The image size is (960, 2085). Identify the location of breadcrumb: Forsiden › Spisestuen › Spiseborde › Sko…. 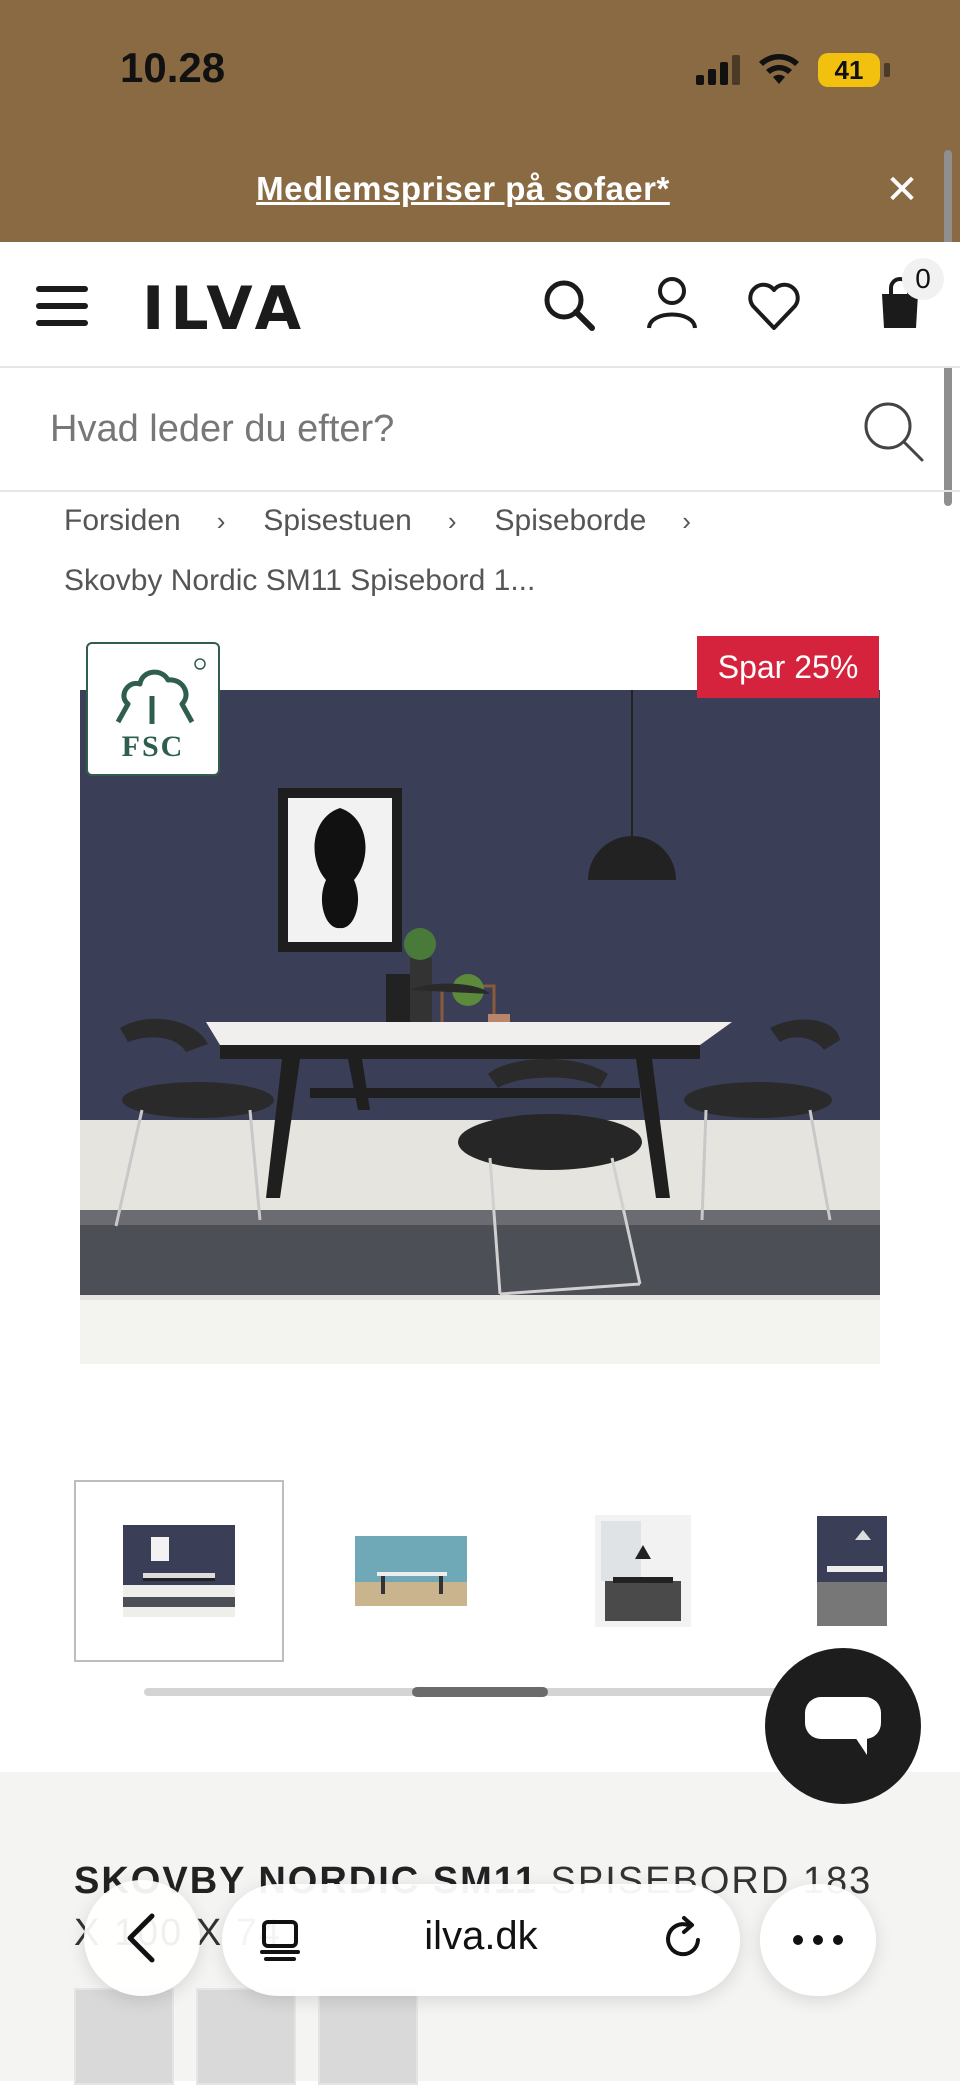
(396, 551).